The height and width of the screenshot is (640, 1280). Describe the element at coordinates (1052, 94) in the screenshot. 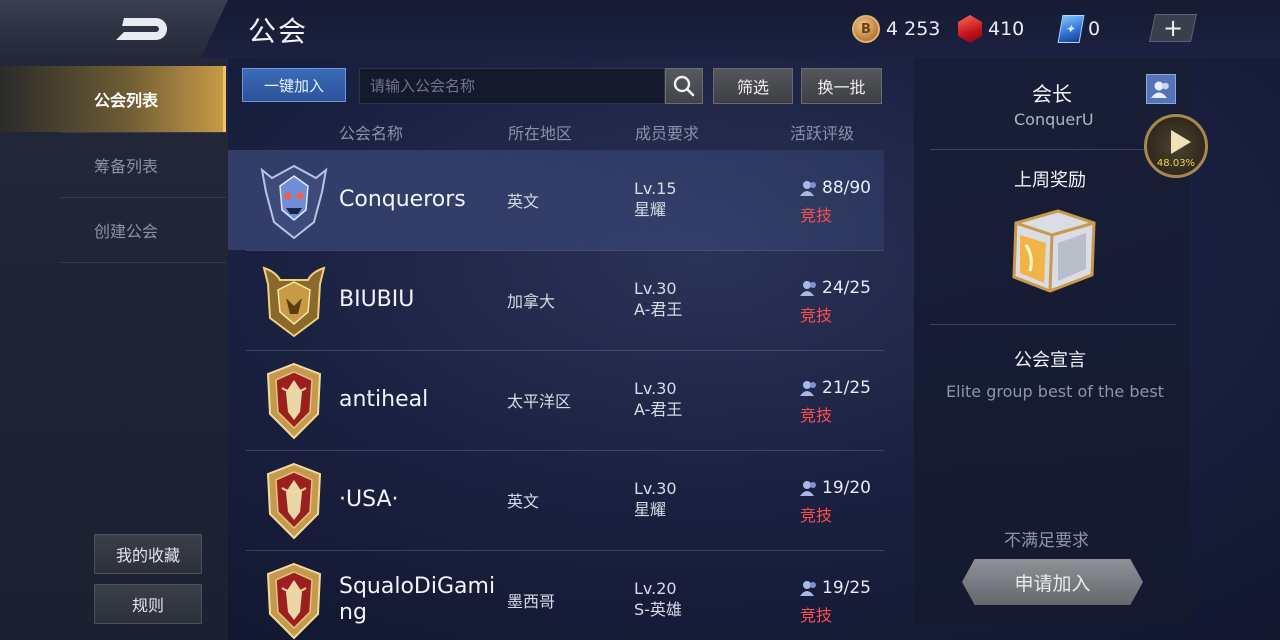

I see `leader-label: 会长` at that location.